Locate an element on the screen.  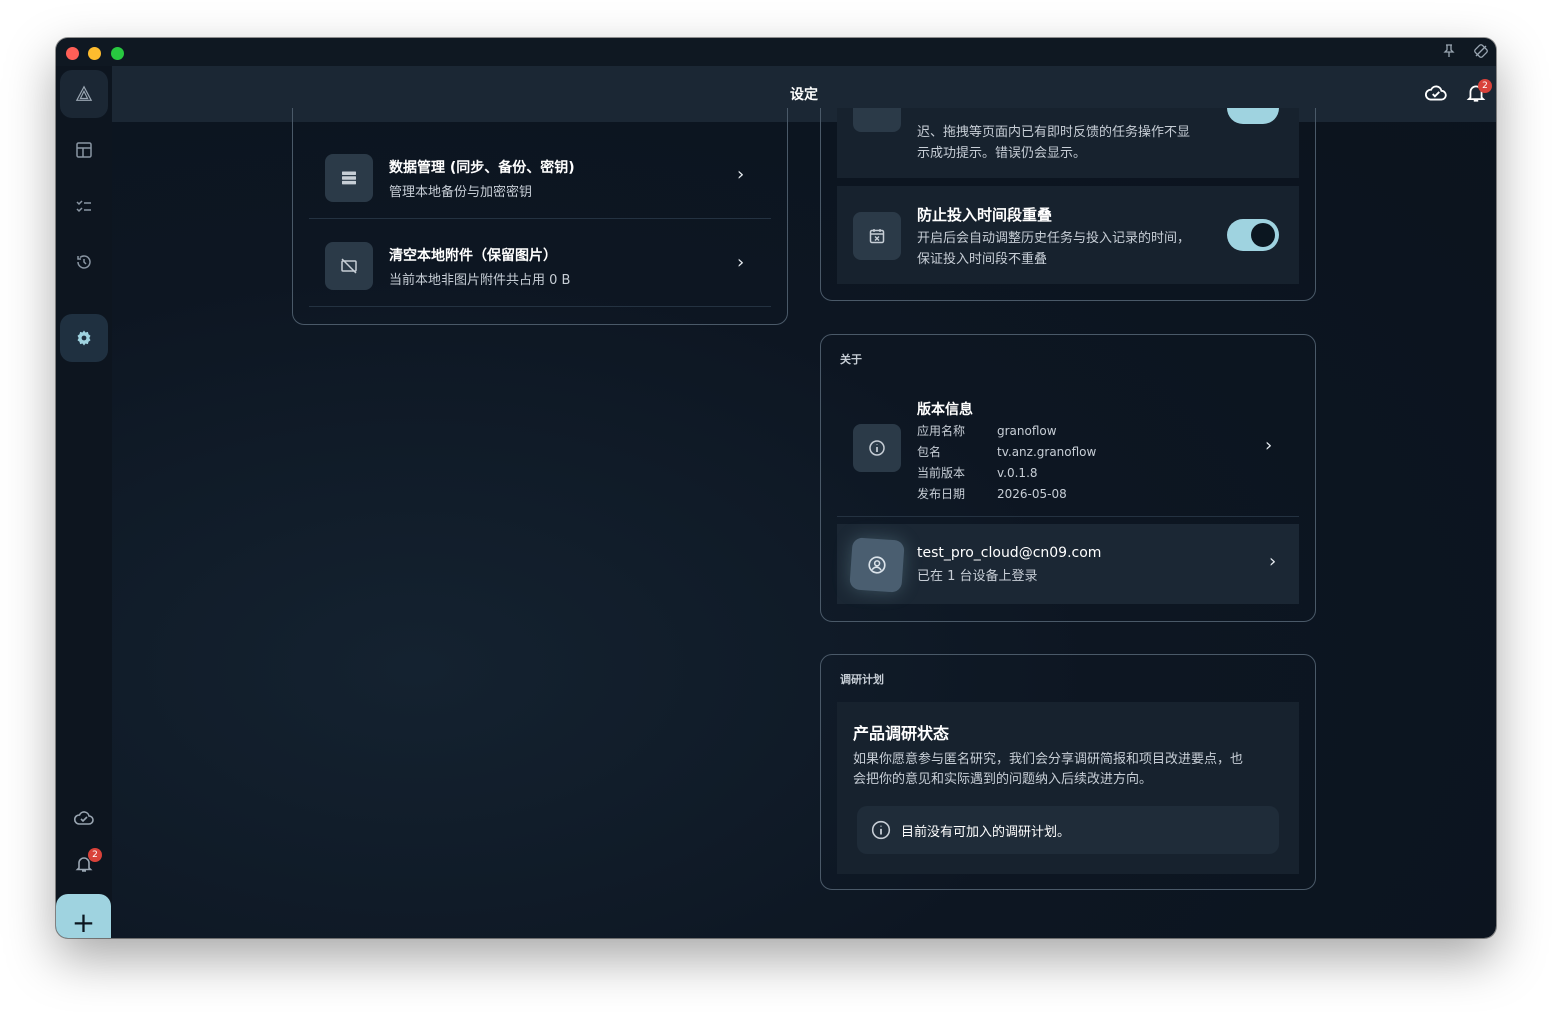
attachment-icon-tile is located at coordinates (349, 266).